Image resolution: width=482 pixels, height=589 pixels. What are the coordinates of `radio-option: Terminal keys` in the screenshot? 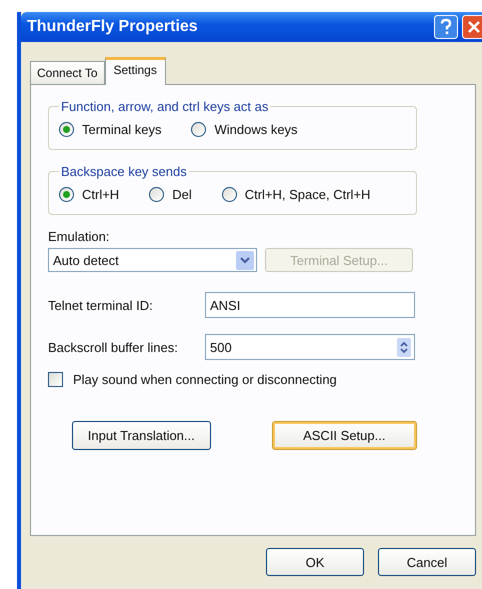 It's located at (110, 129).